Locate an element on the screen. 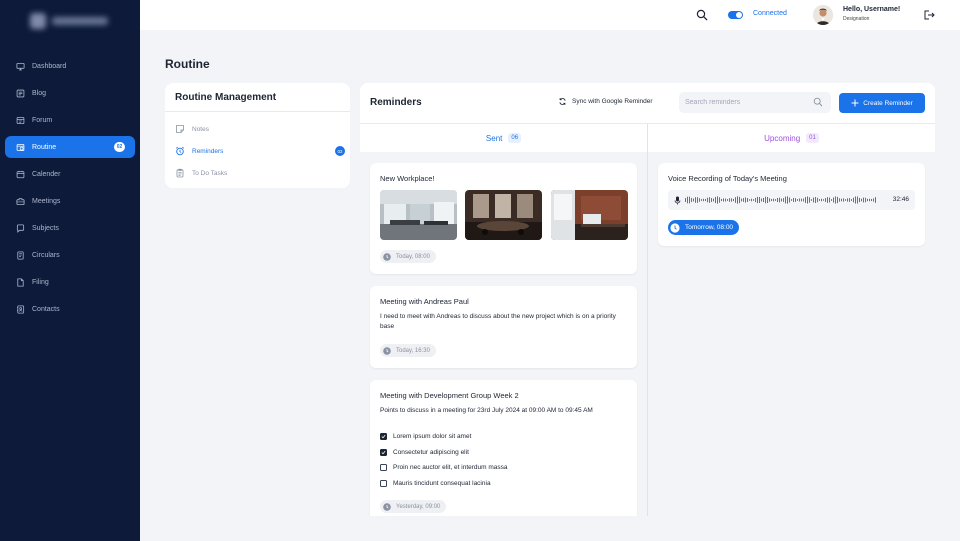 Image resolution: width=960 pixels, height=541 pixels. routine-item-todo: To Do Tasks is located at coordinates (260, 173).